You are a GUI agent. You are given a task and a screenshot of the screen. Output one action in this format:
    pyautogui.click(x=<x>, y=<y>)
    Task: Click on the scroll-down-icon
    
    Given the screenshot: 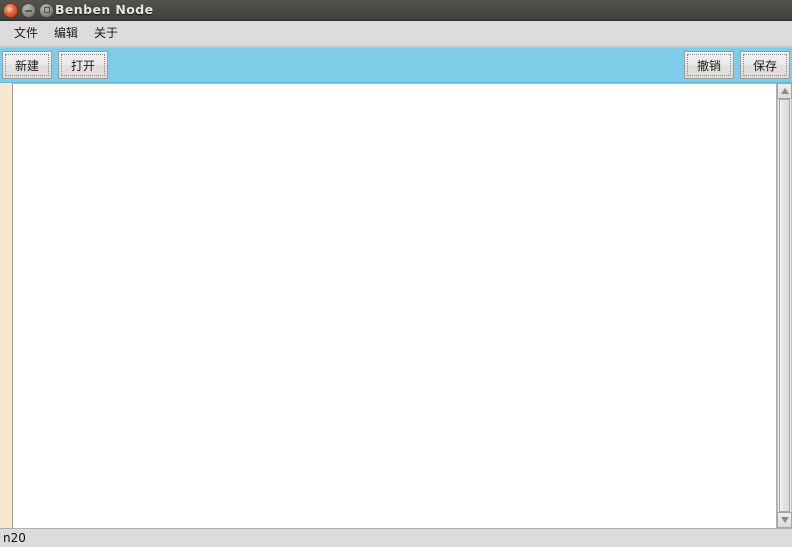 What is the action you would take?
    pyautogui.click(x=784, y=520)
    